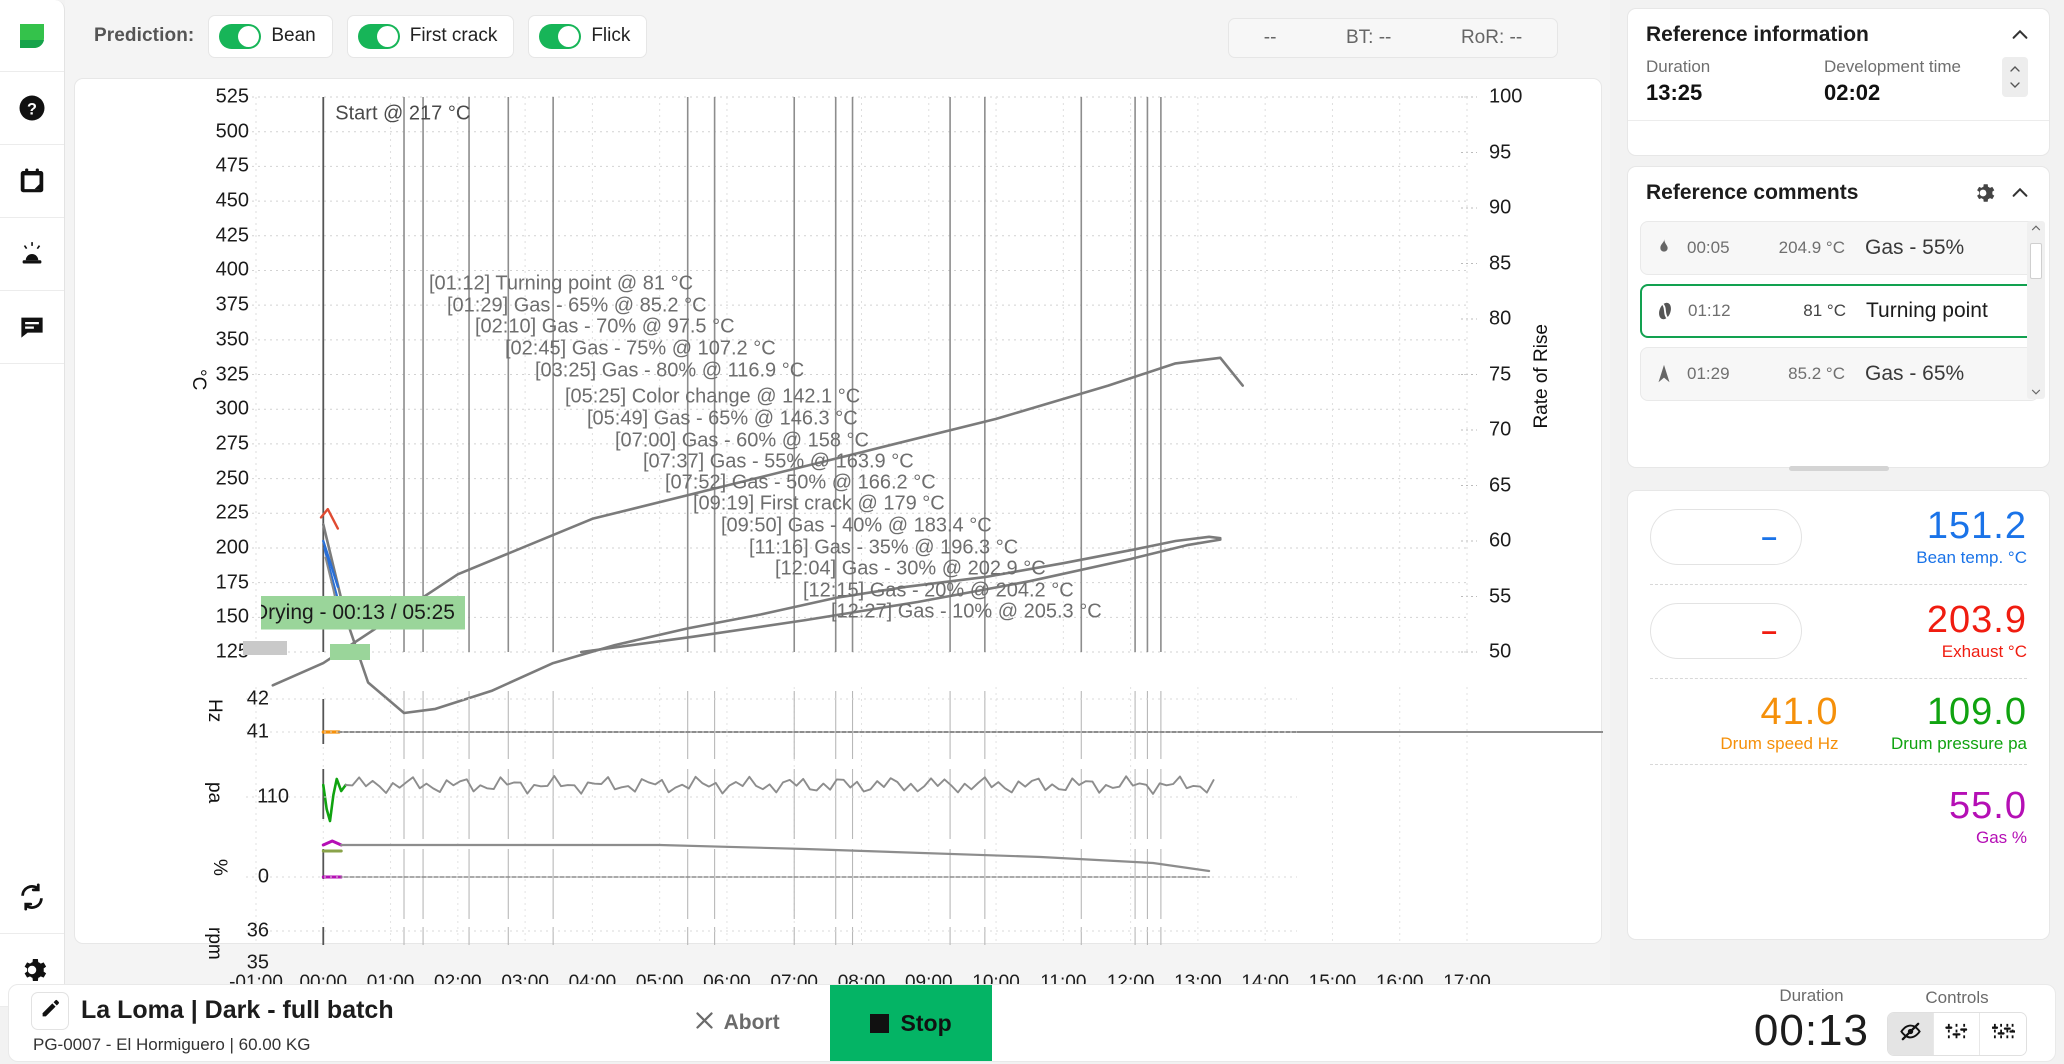 Image resolution: width=2064 pixels, height=1064 pixels. What do you see at coordinates (232, 408) in the screenshot?
I see `y-axis-tick: 300` at bounding box center [232, 408].